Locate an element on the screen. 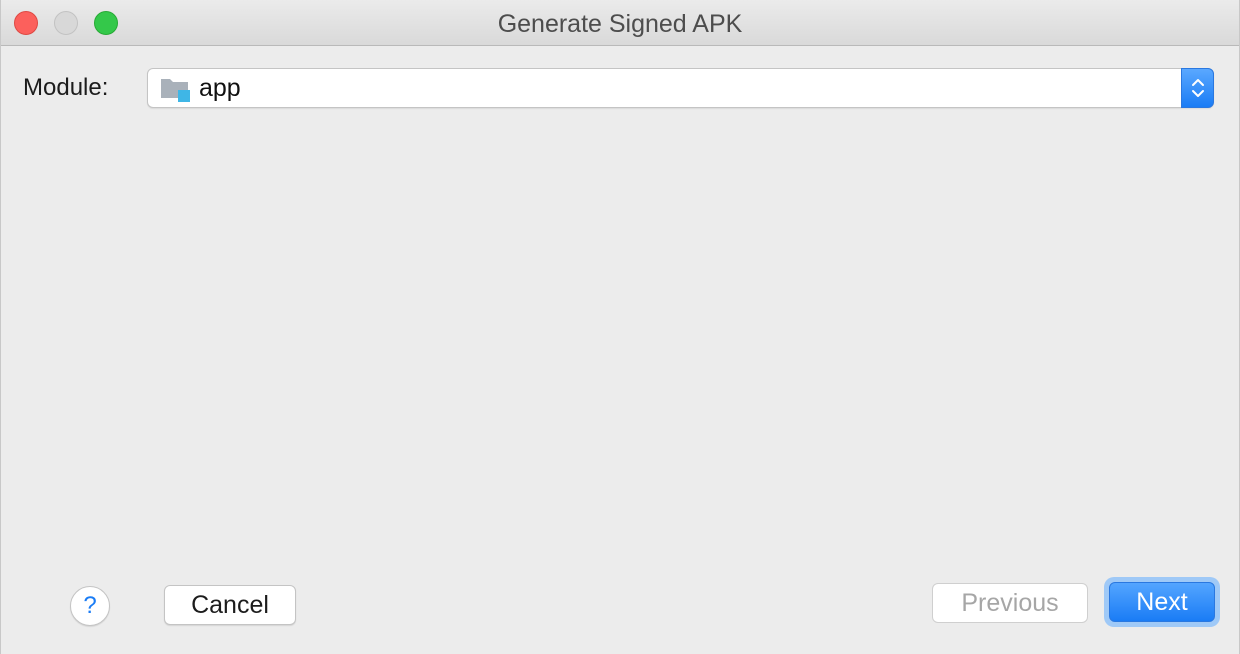 This screenshot has width=1240, height=654. help-button: ? is located at coordinates (90, 606).